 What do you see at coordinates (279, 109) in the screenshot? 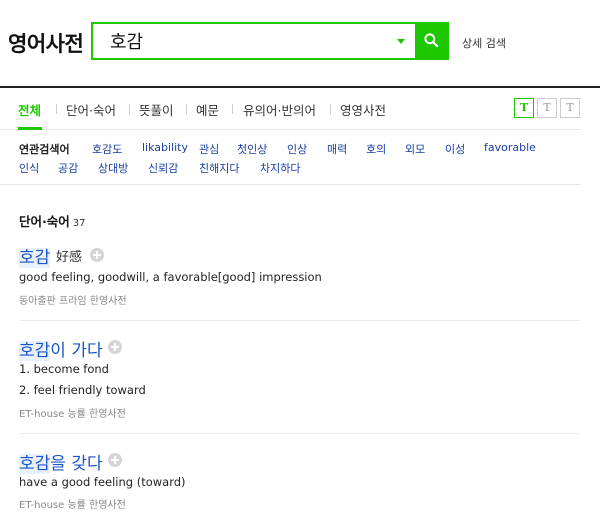
I see `tab-synonyms-antonyms: 유의어·반의어` at bounding box center [279, 109].